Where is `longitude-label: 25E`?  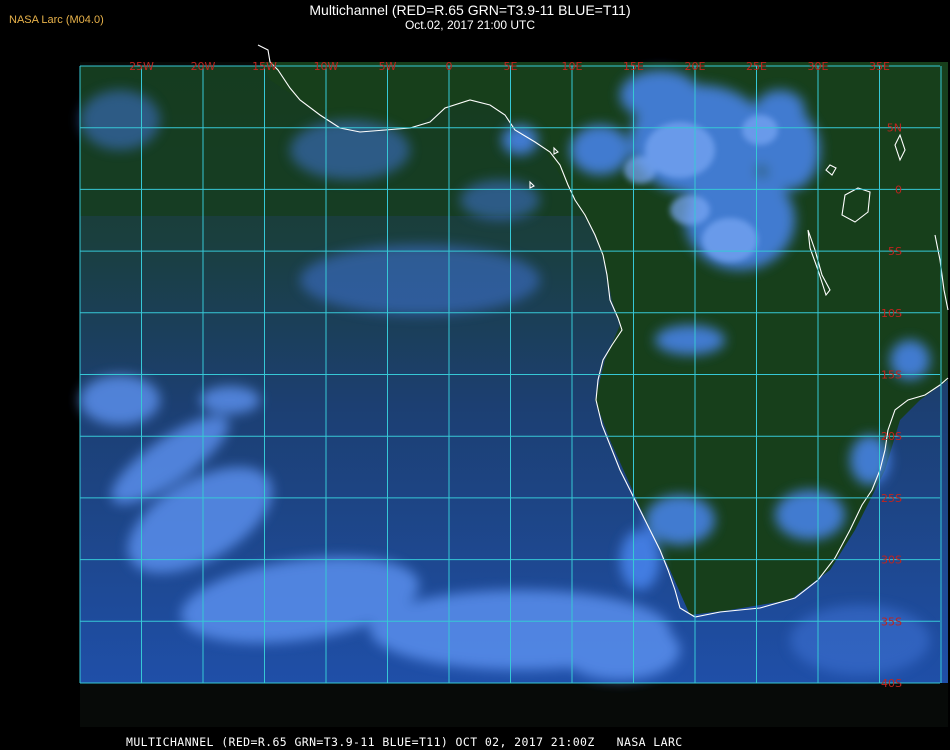
longitude-label: 25E is located at coordinates (756, 66).